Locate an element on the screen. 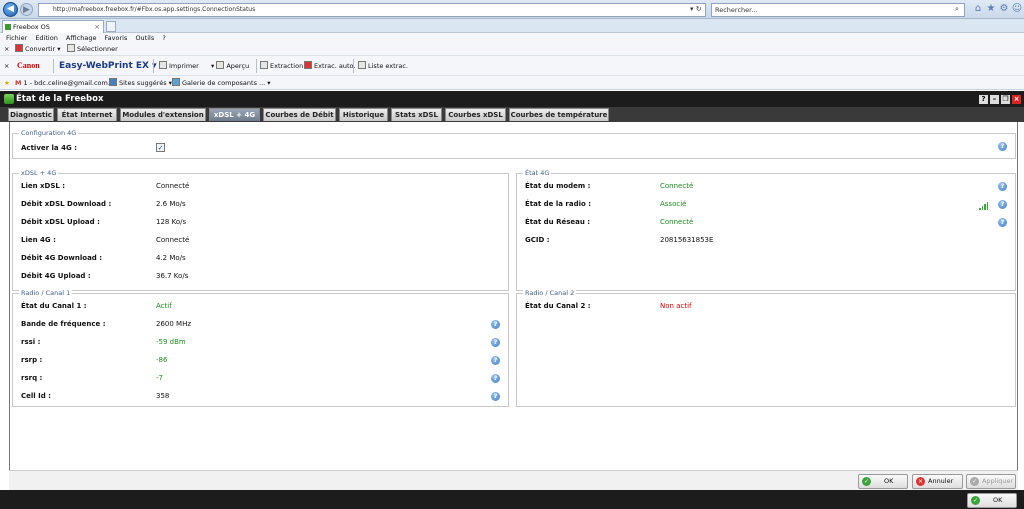 This screenshot has height=509, width=1024. menu-edit: Edition is located at coordinates (46, 38).